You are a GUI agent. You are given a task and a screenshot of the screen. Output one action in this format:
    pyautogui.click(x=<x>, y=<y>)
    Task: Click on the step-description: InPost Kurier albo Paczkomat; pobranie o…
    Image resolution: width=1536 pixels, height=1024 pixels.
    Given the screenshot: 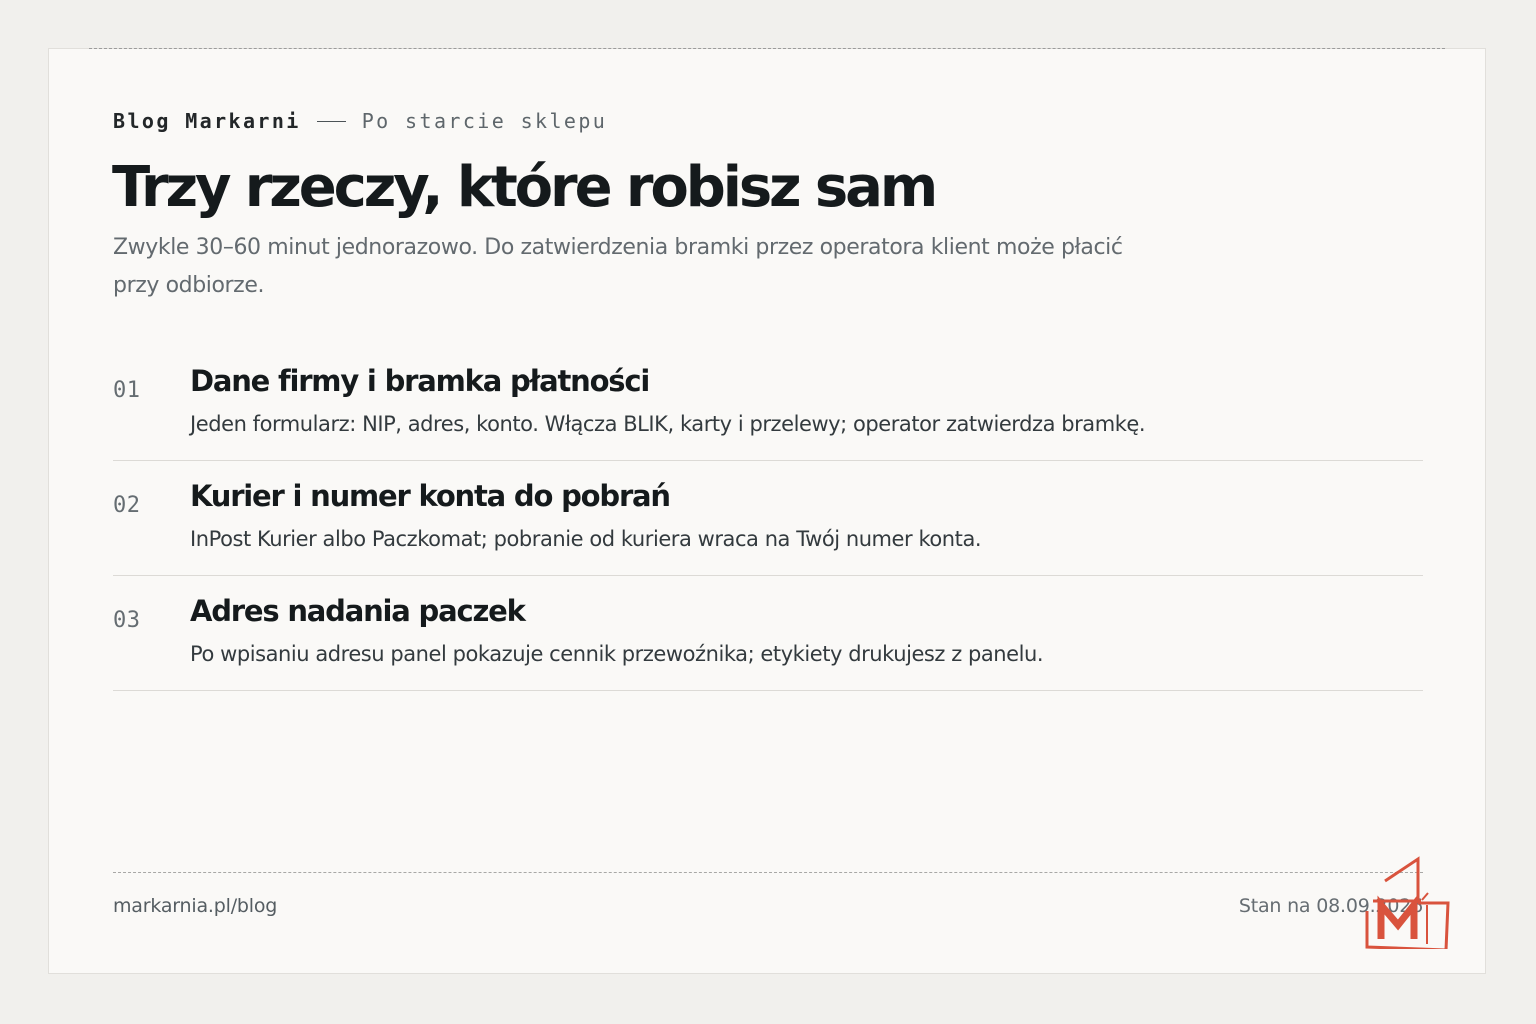 What is the action you would take?
    pyautogui.click(x=586, y=539)
    